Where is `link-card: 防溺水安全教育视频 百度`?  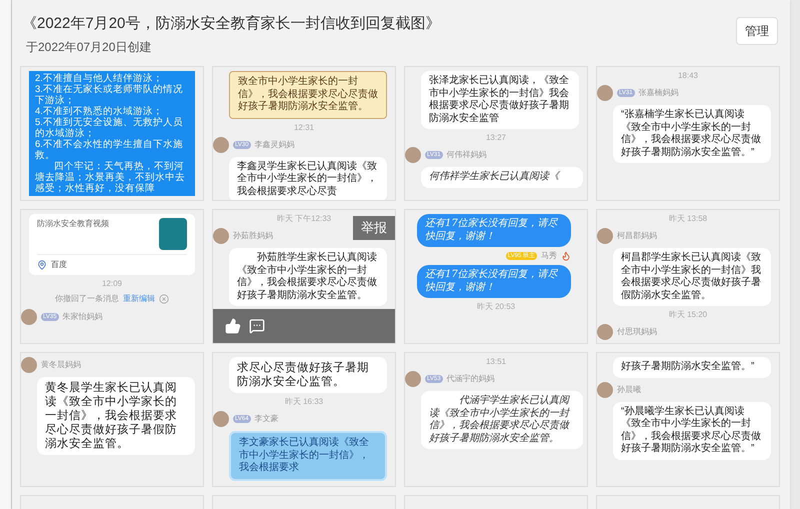 link-card: 防溺水安全教育视频 百度 is located at coordinates (112, 244).